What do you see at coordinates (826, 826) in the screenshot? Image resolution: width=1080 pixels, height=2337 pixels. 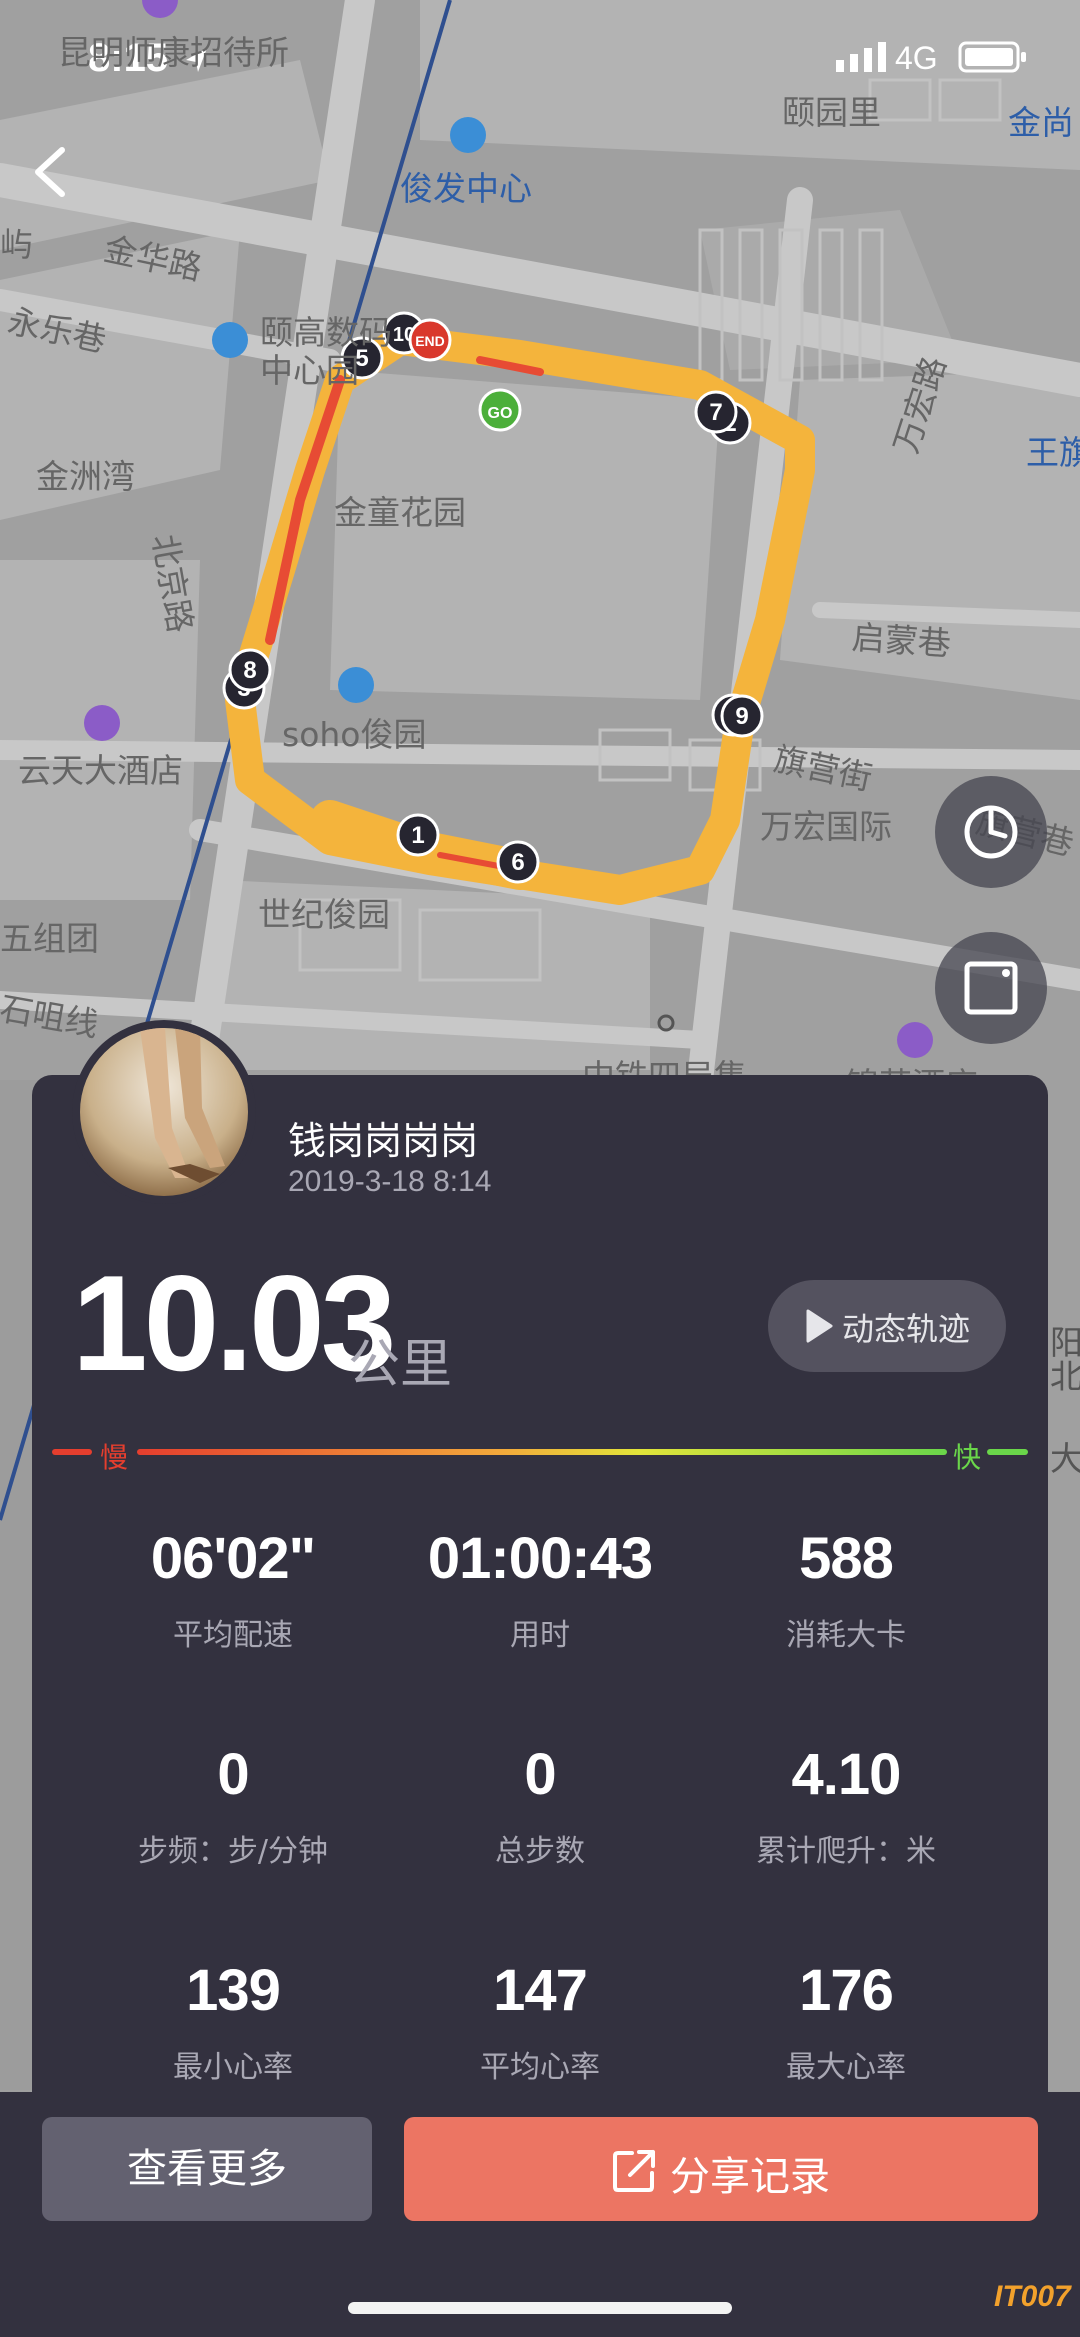 I see `map-label: 万宏国际` at bounding box center [826, 826].